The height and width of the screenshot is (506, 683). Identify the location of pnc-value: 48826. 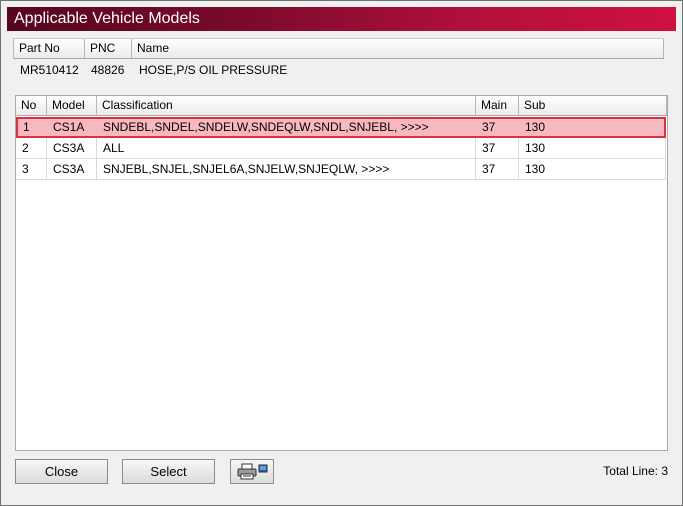
(108, 70).